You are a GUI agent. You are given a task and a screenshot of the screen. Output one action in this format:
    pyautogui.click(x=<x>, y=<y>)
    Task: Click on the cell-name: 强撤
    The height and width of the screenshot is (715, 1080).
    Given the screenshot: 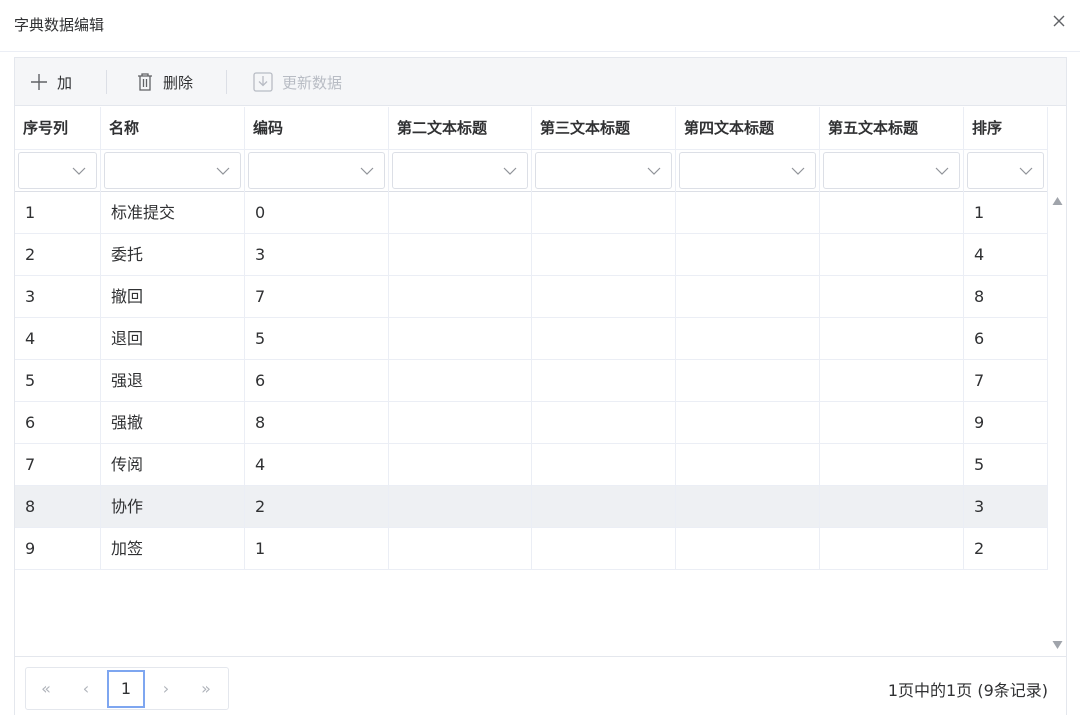 What is the action you would take?
    pyautogui.click(x=173, y=423)
    